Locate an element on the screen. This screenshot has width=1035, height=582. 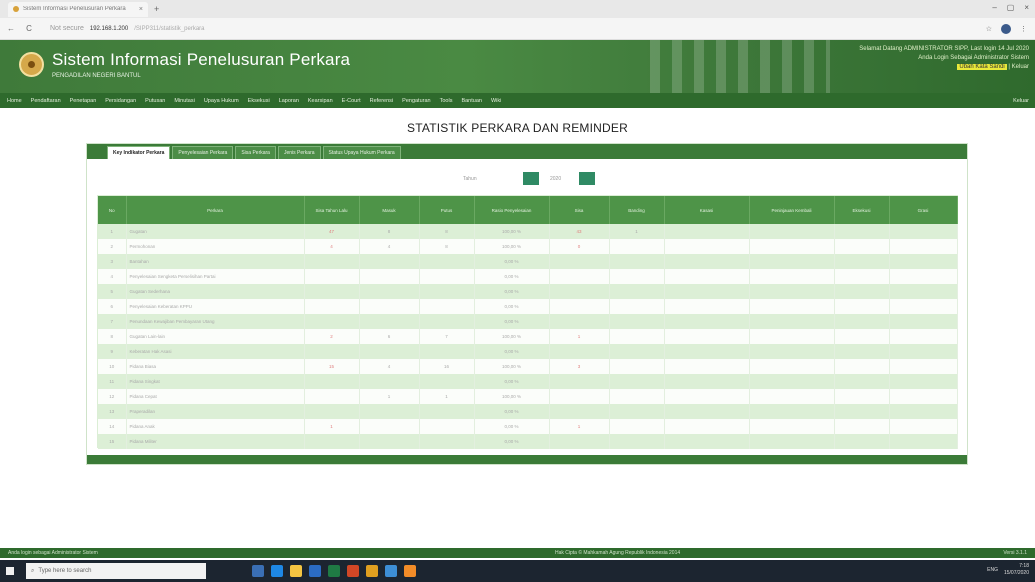
edge-icon is located at coordinates (277, 571).